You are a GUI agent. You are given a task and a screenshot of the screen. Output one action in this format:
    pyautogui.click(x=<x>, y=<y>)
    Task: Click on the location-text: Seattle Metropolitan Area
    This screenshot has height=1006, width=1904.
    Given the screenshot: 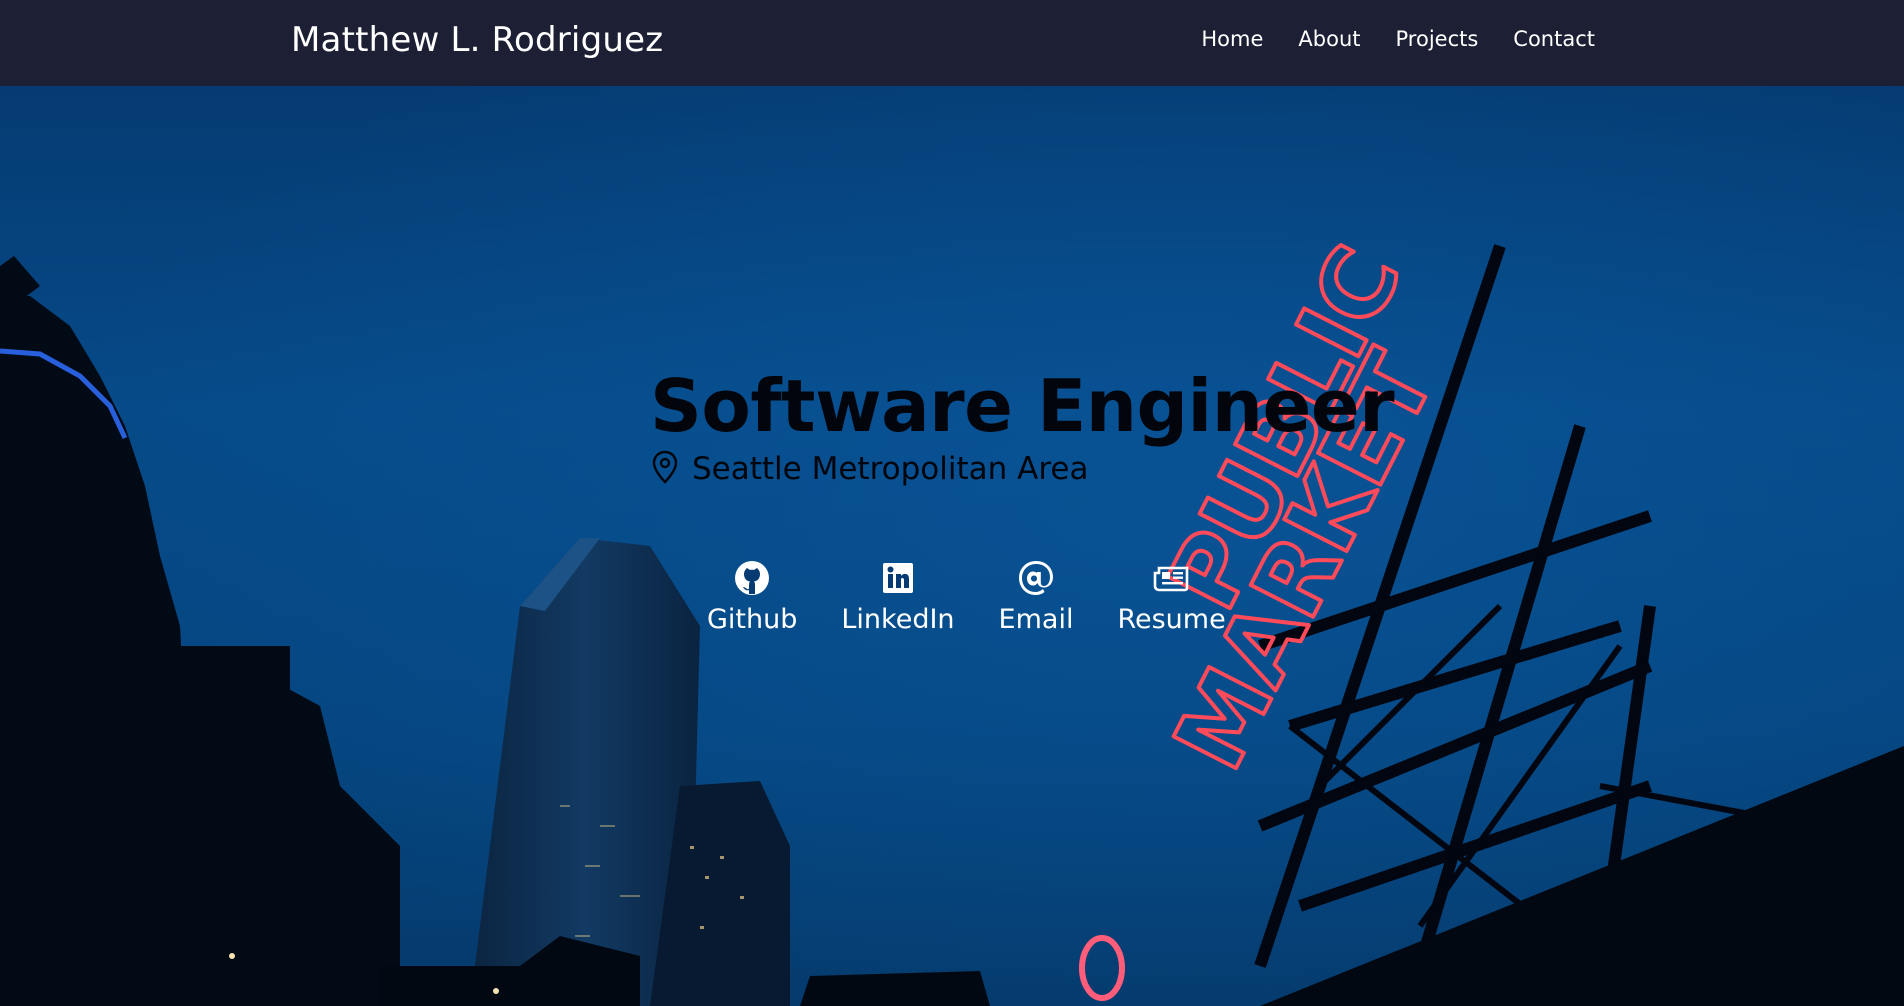 What is the action you would take?
    pyautogui.click(x=890, y=469)
    